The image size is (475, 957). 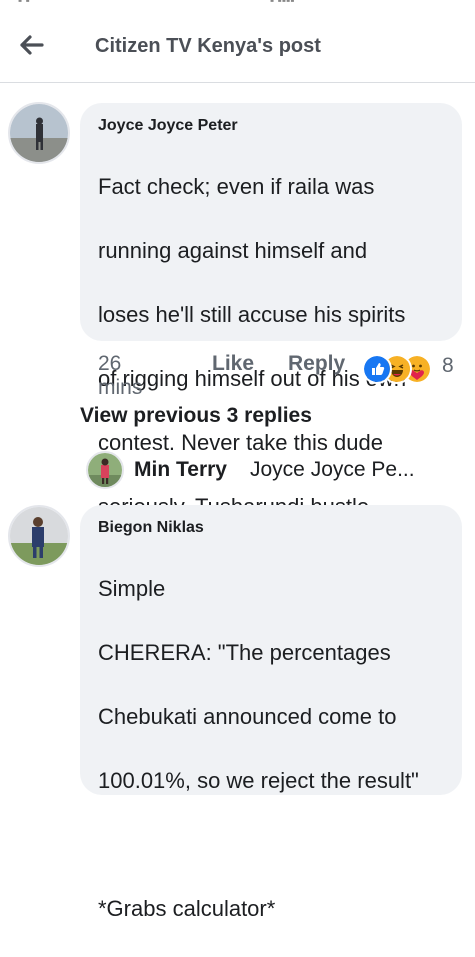 What do you see at coordinates (168, 126) in the screenshot?
I see `comment-author: Joyce Joyce Peter` at bounding box center [168, 126].